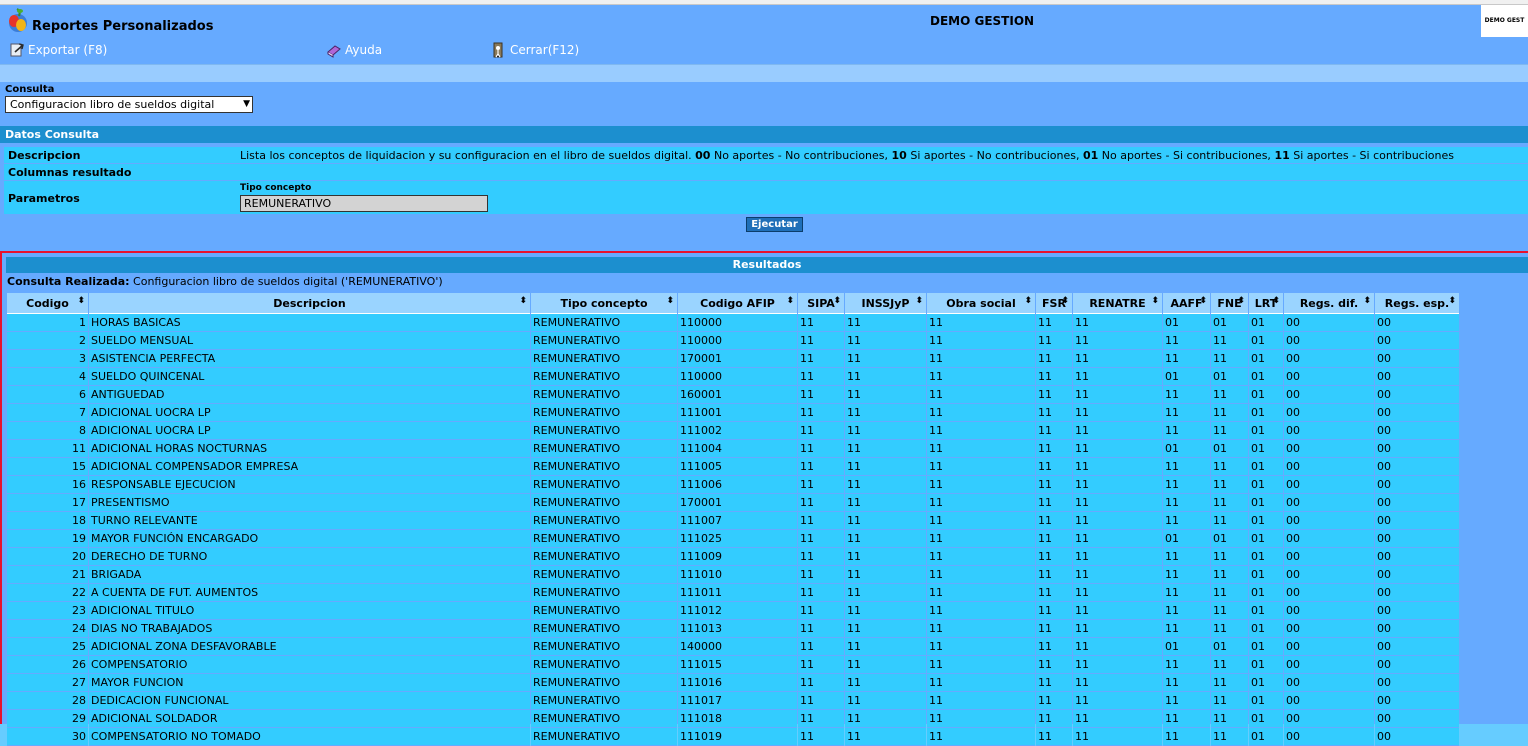  What do you see at coordinates (58, 49) in the screenshot?
I see `export-button: Exportar (F8)` at bounding box center [58, 49].